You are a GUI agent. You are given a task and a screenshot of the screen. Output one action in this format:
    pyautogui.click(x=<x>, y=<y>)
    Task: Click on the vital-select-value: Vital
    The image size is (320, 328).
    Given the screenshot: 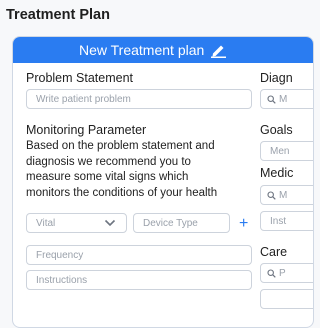 What is the action you would take?
    pyautogui.click(x=46, y=223)
    